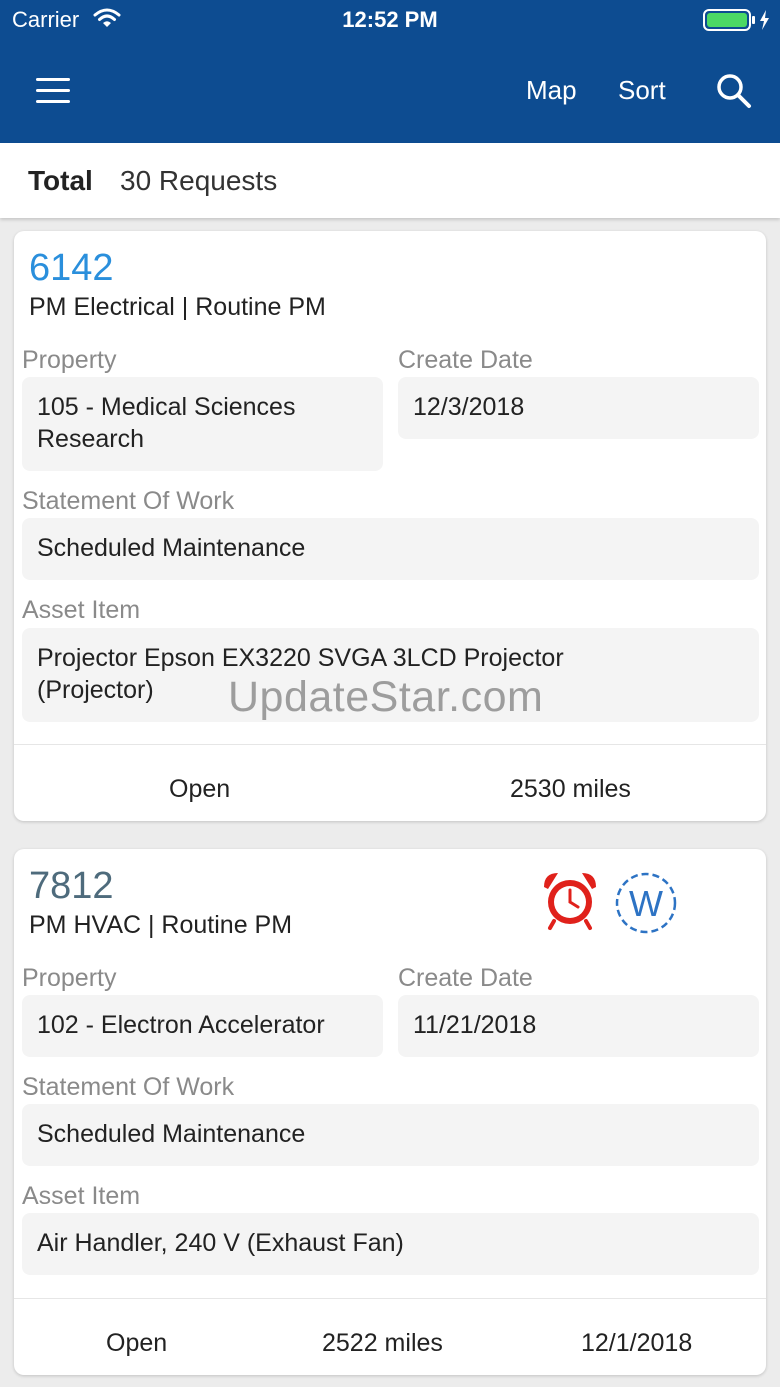 This screenshot has width=780, height=1387. I want to click on w-badge-icon: W, so click(646, 903).